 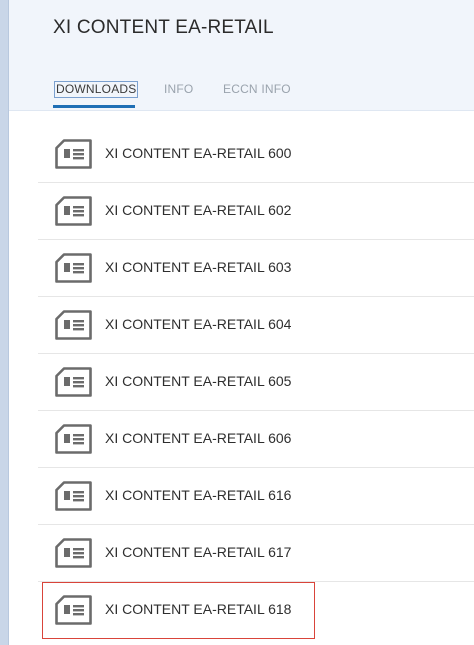 What do you see at coordinates (198, 381) in the screenshot?
I see `download-item-label: XI CONTENT EA-RETAIL 605` at bounding box center [198, 381].